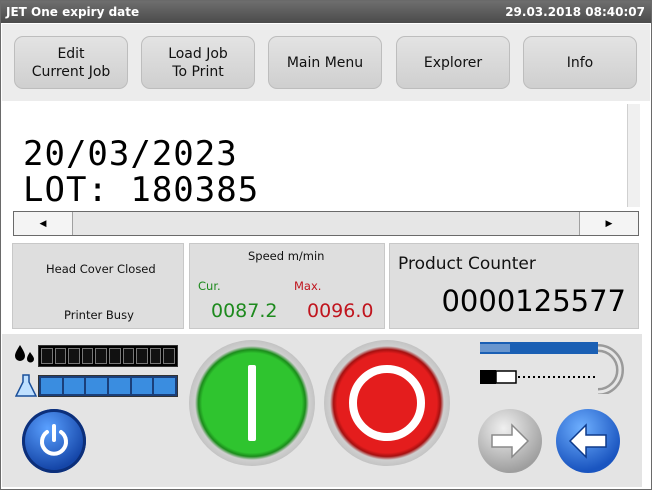 Image resolution: width=652 pixels, height=490 pixels. I want to click on speed-cur-label: Cur., so click(209, 286).